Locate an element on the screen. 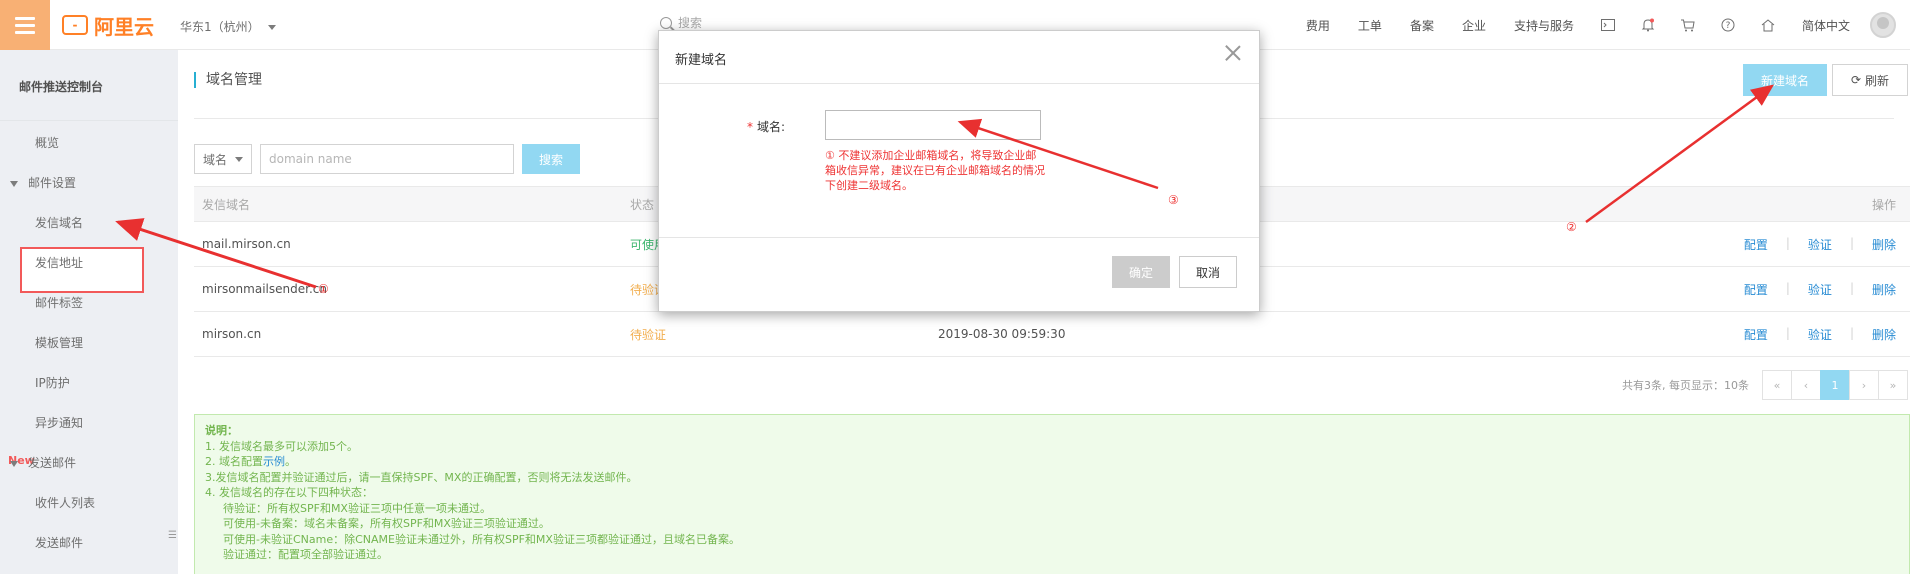 The image size is (1910, 574). confirm-button: 确定 is located at coordinates (1141, 272).